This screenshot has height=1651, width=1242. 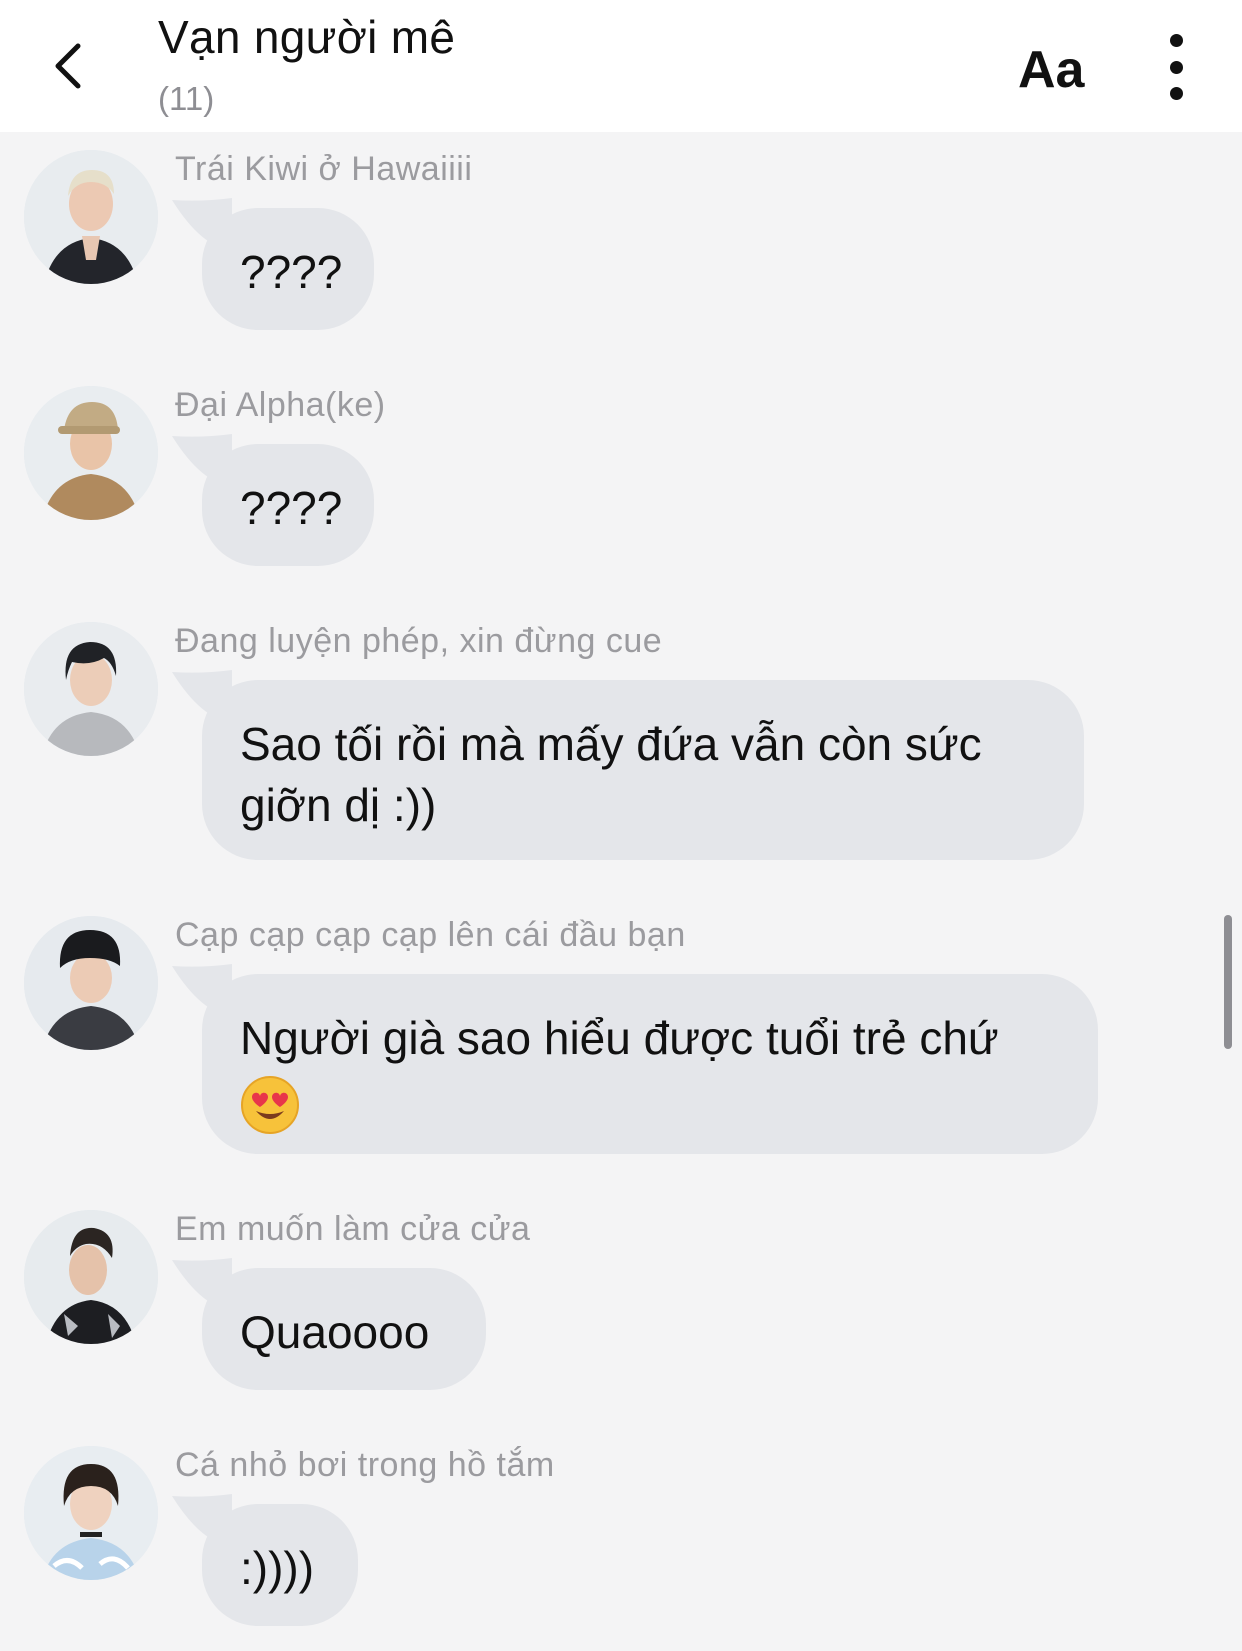 I want to click on sender-name: Đại Alpha(ke), so click(x=280, y=405).